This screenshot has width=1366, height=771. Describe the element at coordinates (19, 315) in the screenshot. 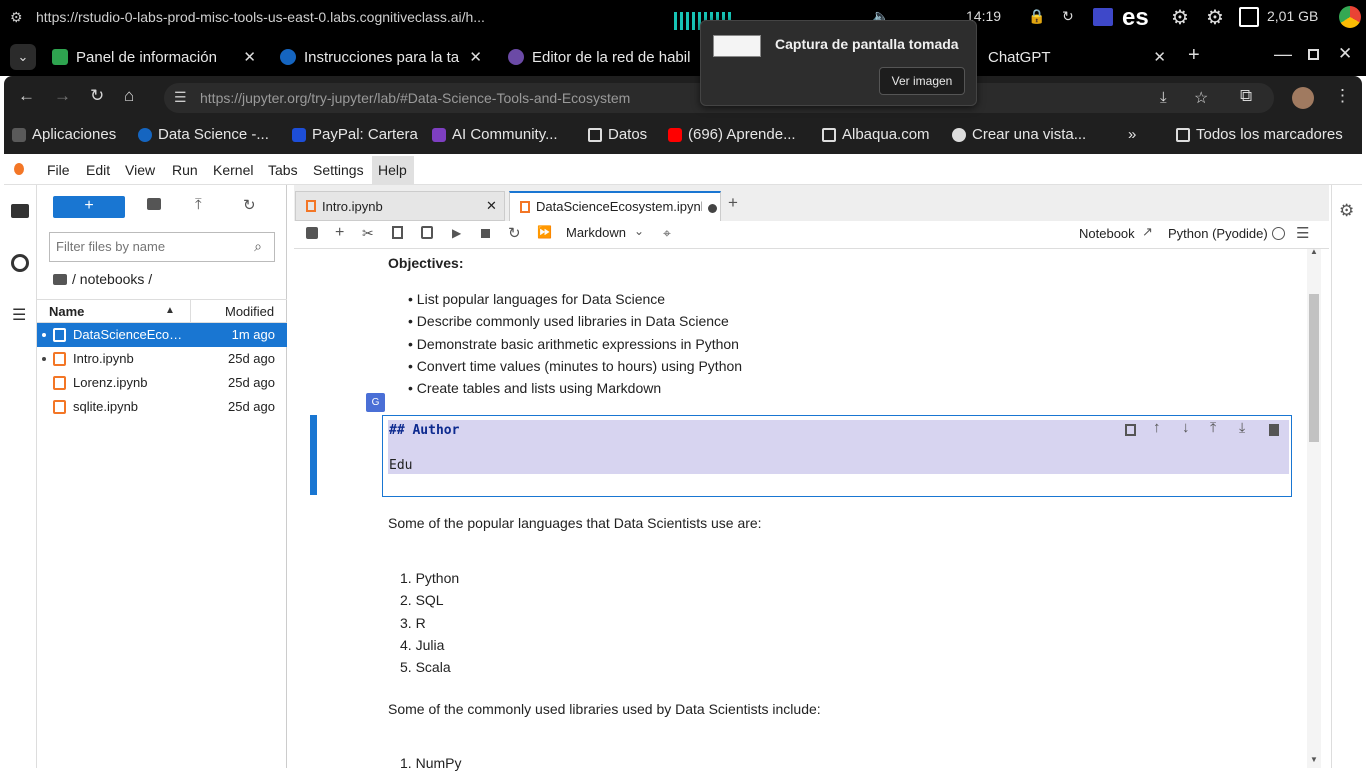

I see `toc-icon: ☰` at that location.